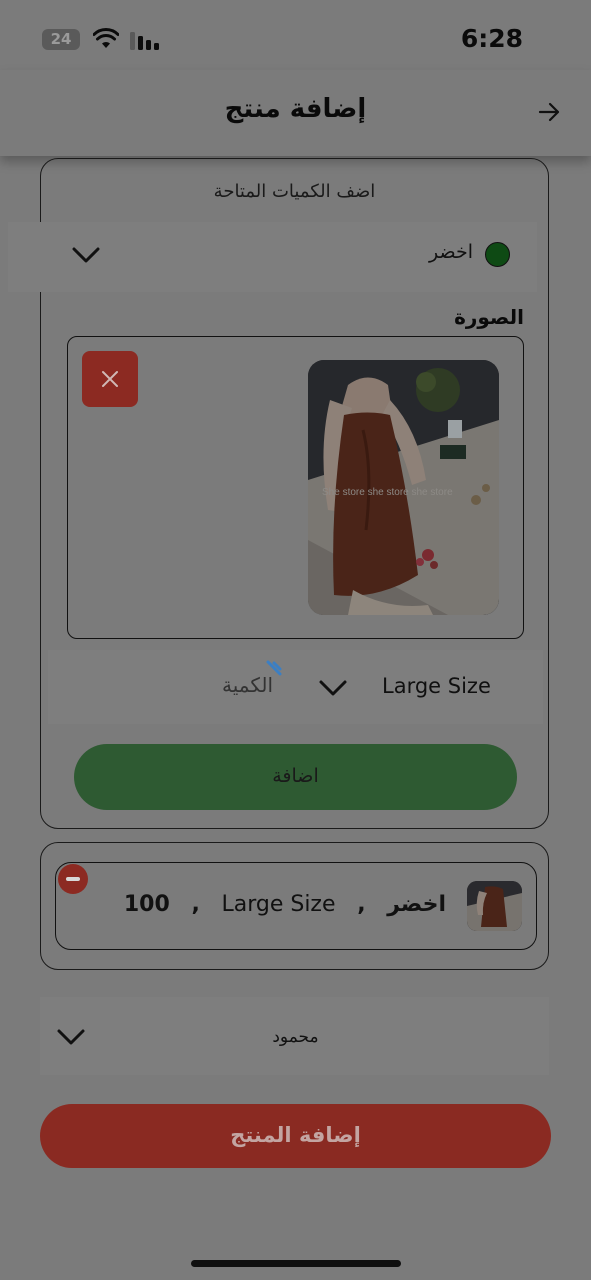  Describe the element at coordinates (436, 686) in the screenshot. I see `size-dropdown: Large Size` at that location.